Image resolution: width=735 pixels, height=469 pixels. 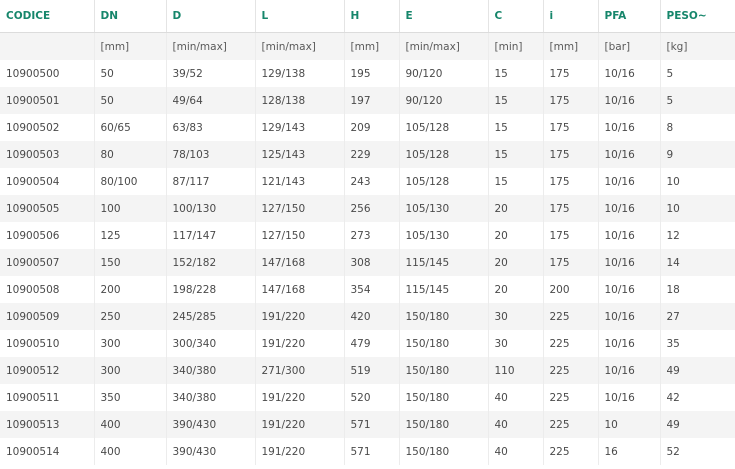 I want to click on cell-dn: 80, so click(x=129, y=154).